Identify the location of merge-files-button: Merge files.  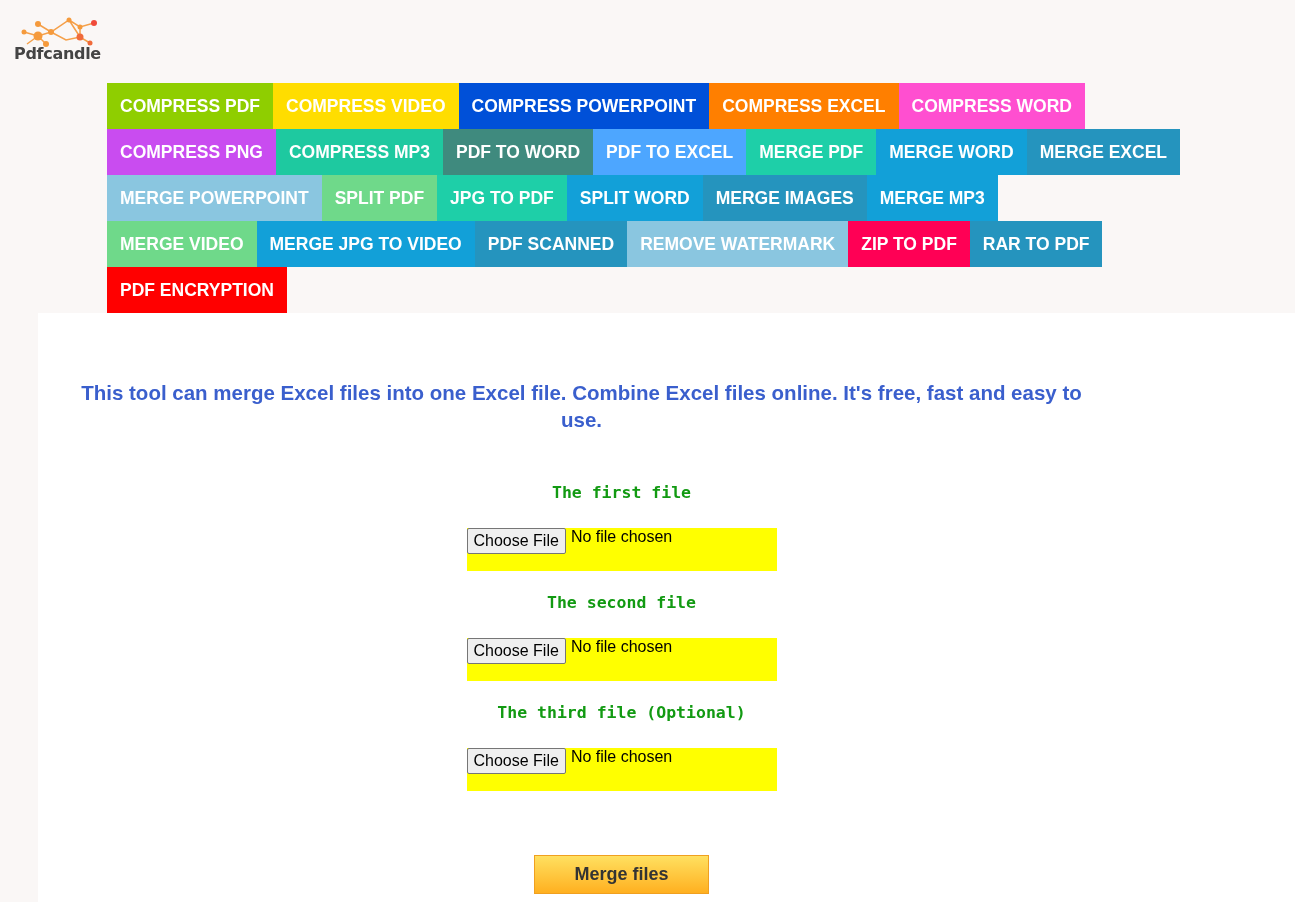
(621, 874).